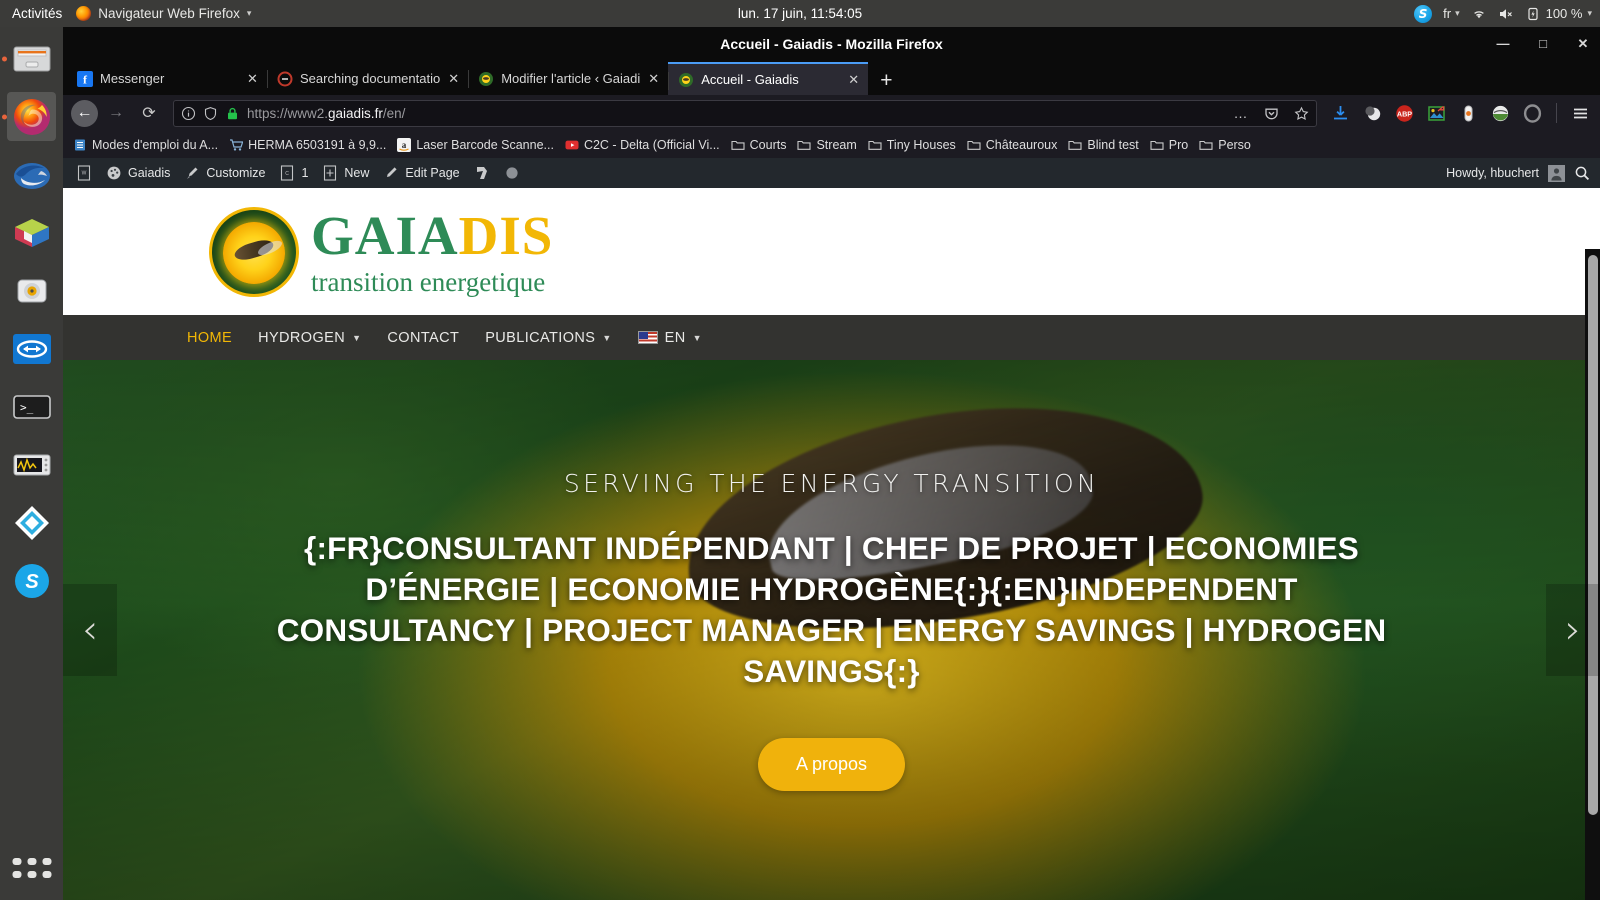 The height and width of the screenshot is (900, 1600). I want to click on wp-customize: Customize, so click(224, 173).